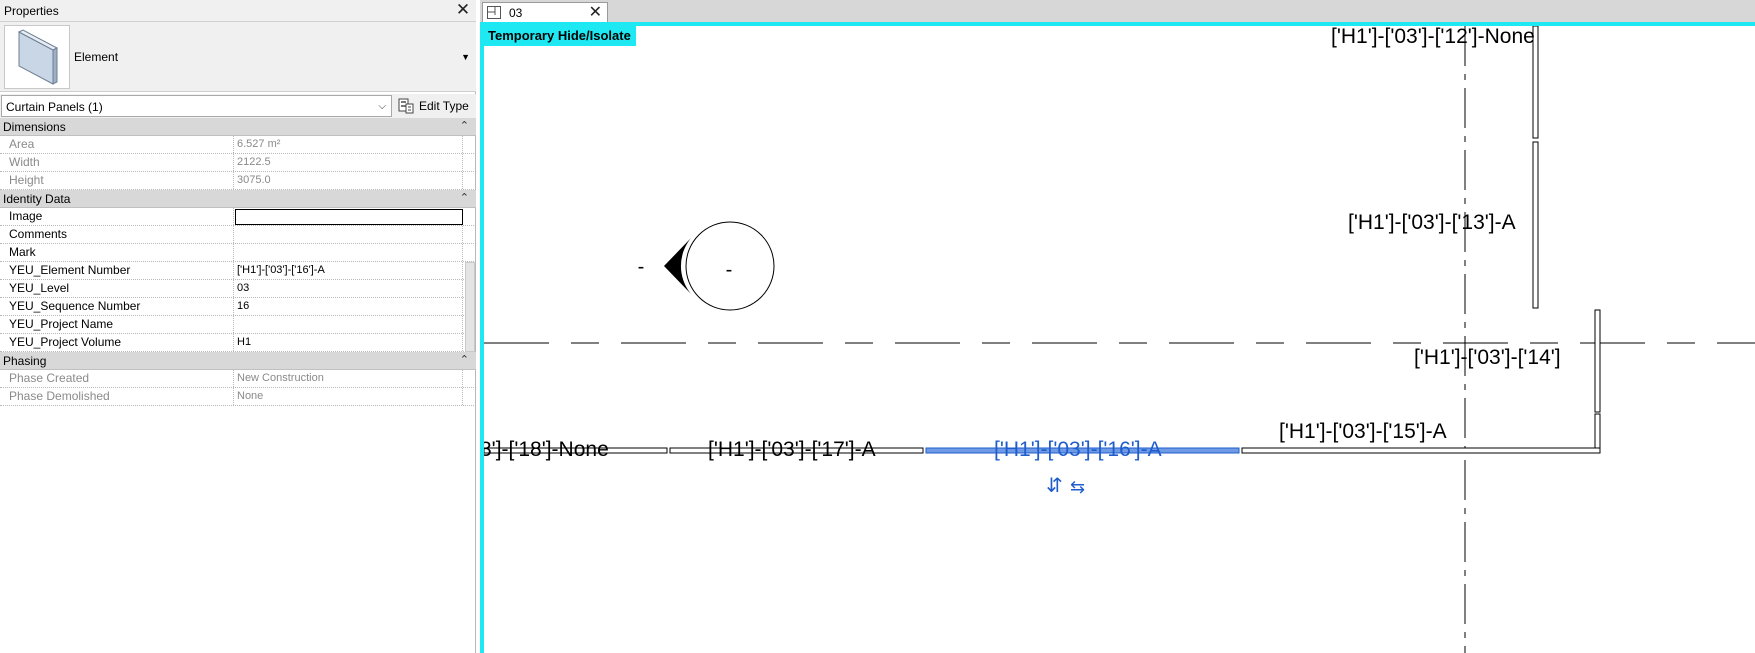  What do you see at coordinates (1054, 486) in the screenshot?
I see `flip-vertical-icon: ⇵` at bounding box center [1054, 486].